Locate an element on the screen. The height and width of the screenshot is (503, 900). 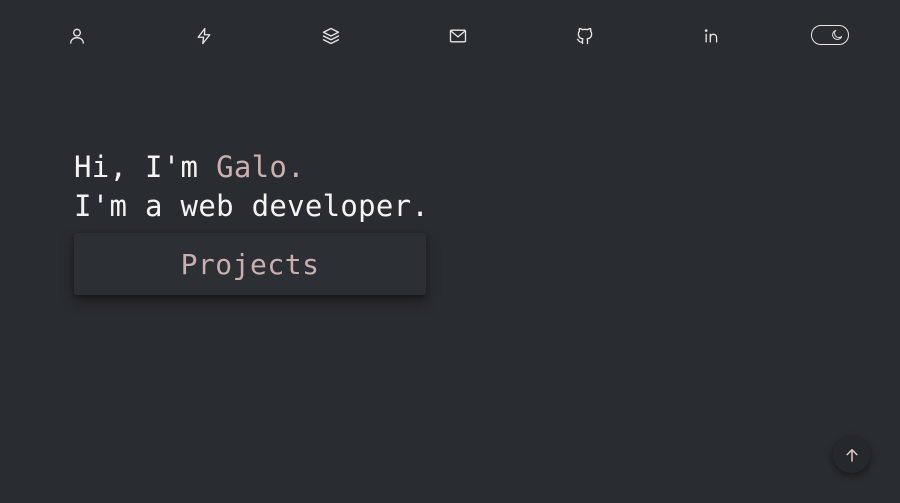
arrow-up-icon is located at coordinates (851, 455).